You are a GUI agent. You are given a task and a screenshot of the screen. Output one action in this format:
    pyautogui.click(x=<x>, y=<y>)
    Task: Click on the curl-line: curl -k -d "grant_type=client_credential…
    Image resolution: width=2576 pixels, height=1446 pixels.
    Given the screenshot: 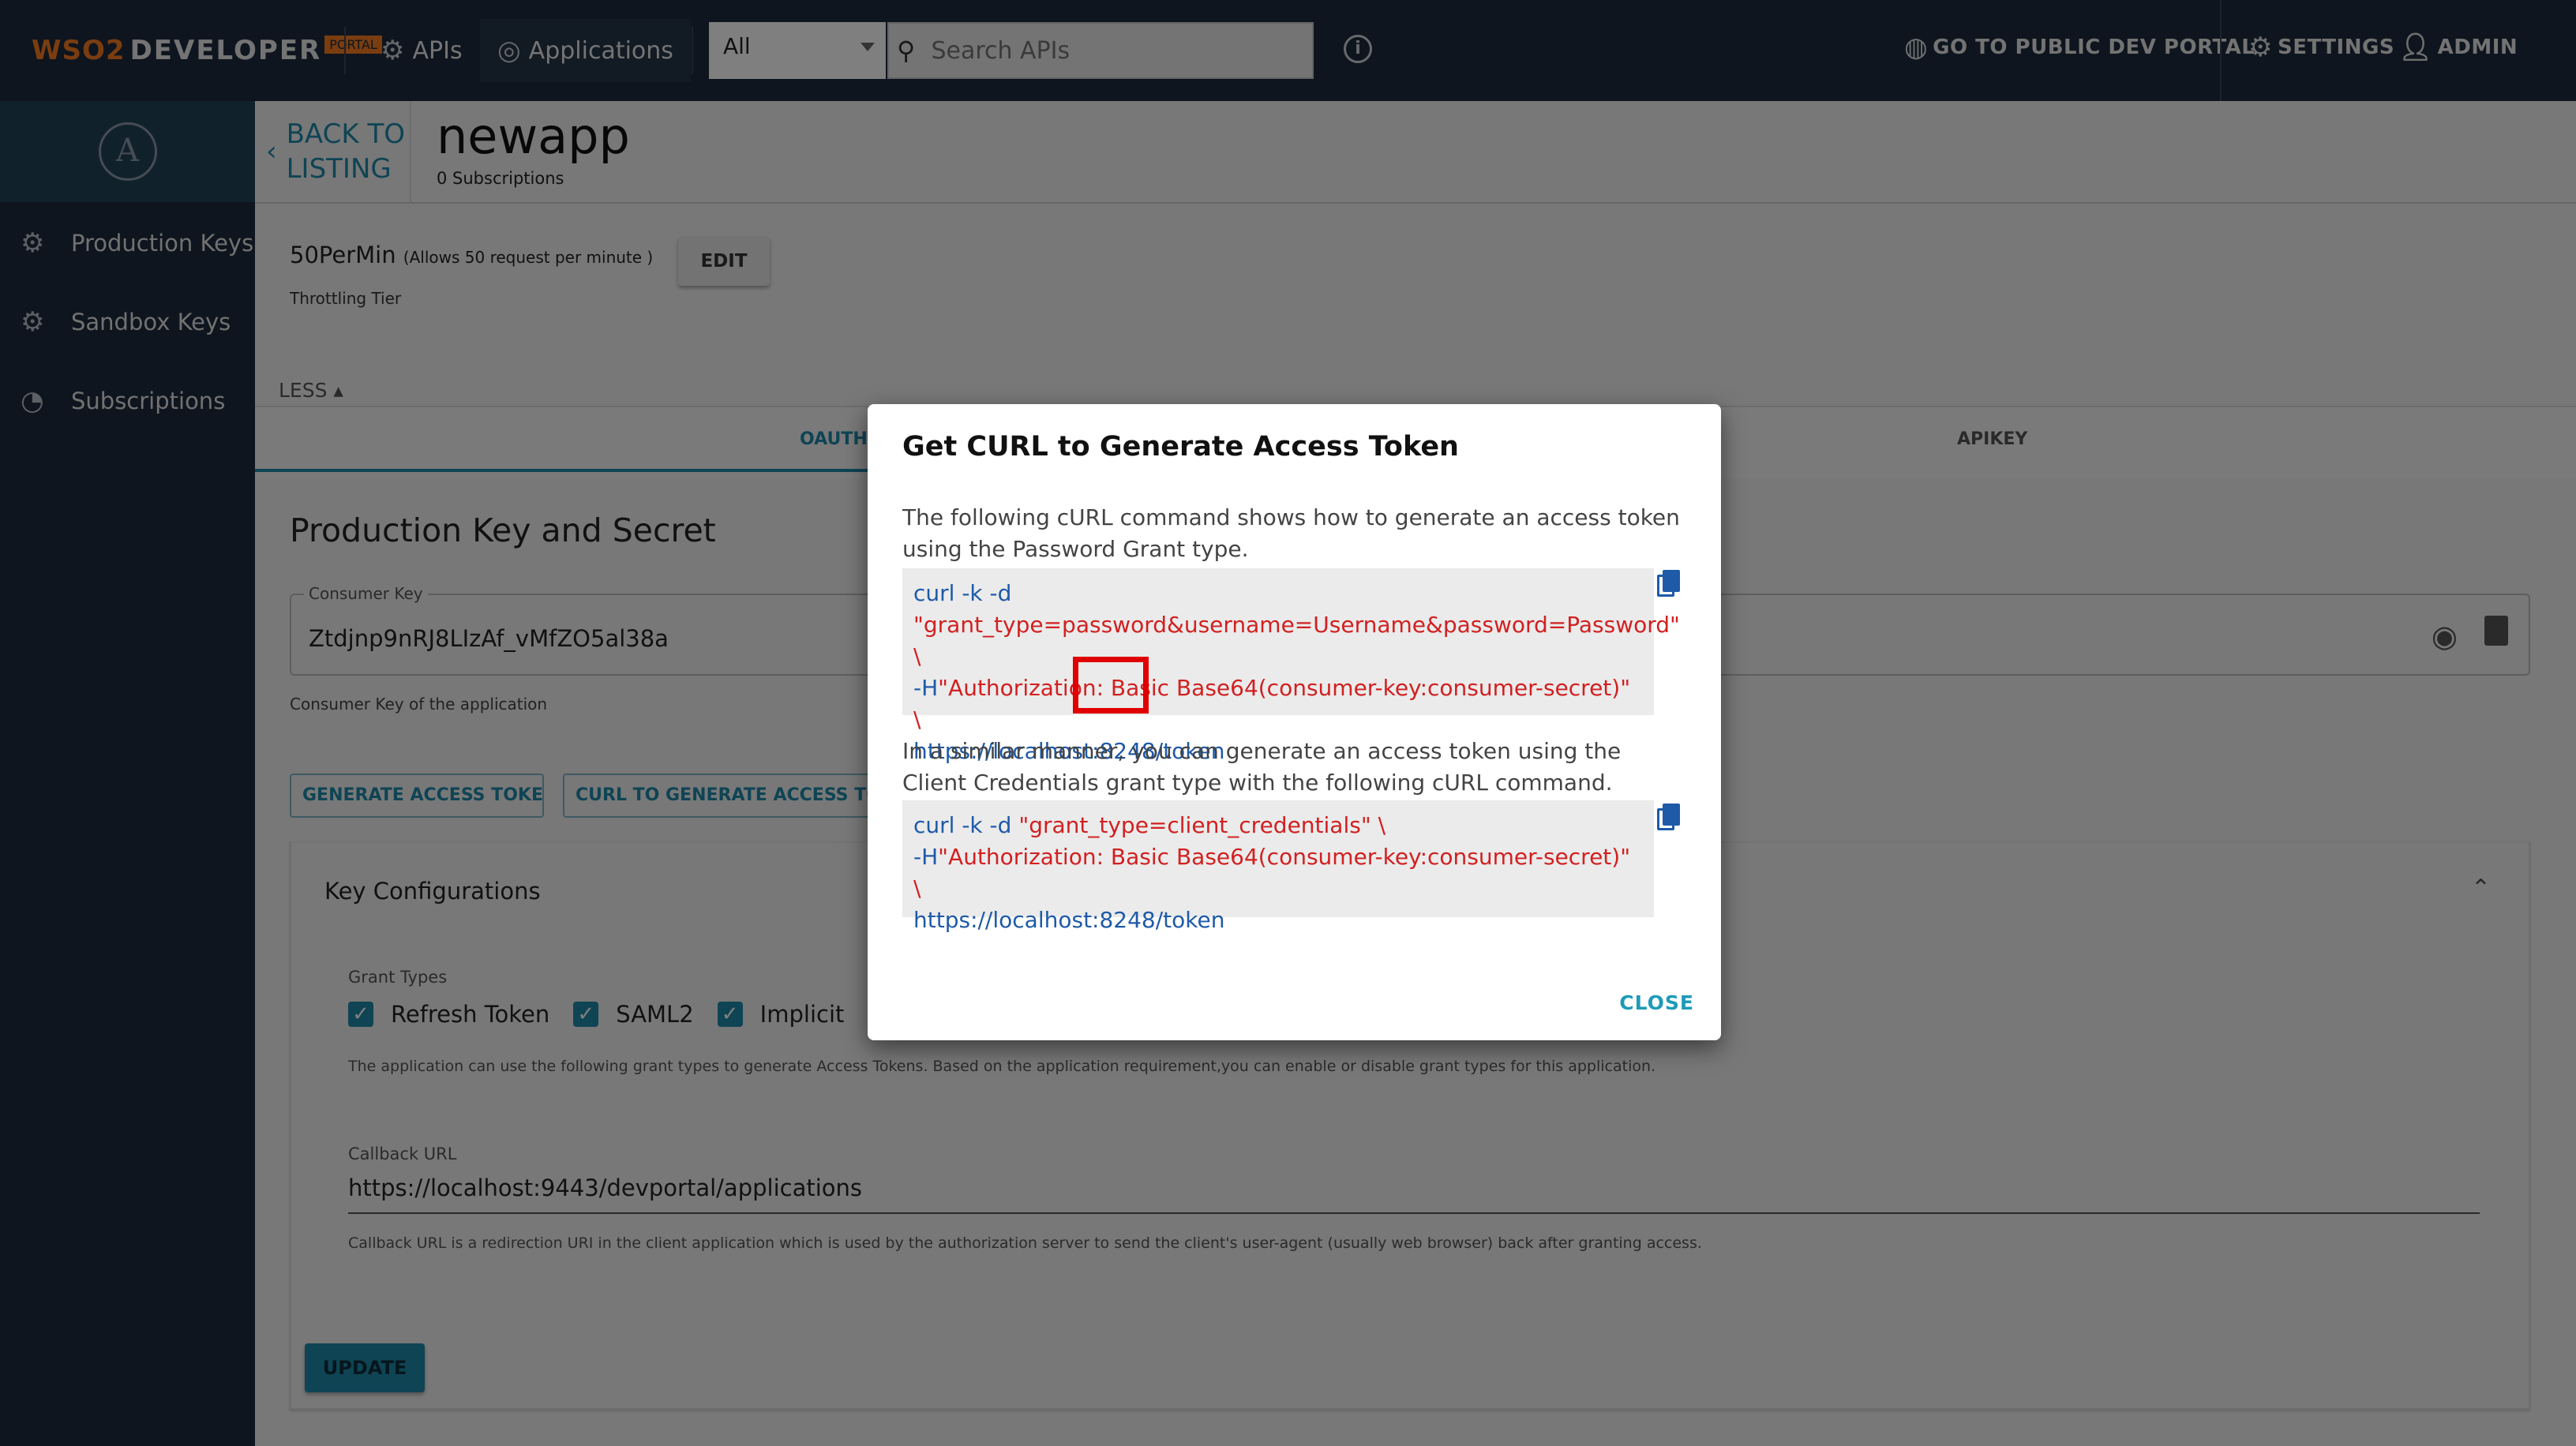 What is the action you would take?
    pyautogui.click(x=1278, y=825)
    